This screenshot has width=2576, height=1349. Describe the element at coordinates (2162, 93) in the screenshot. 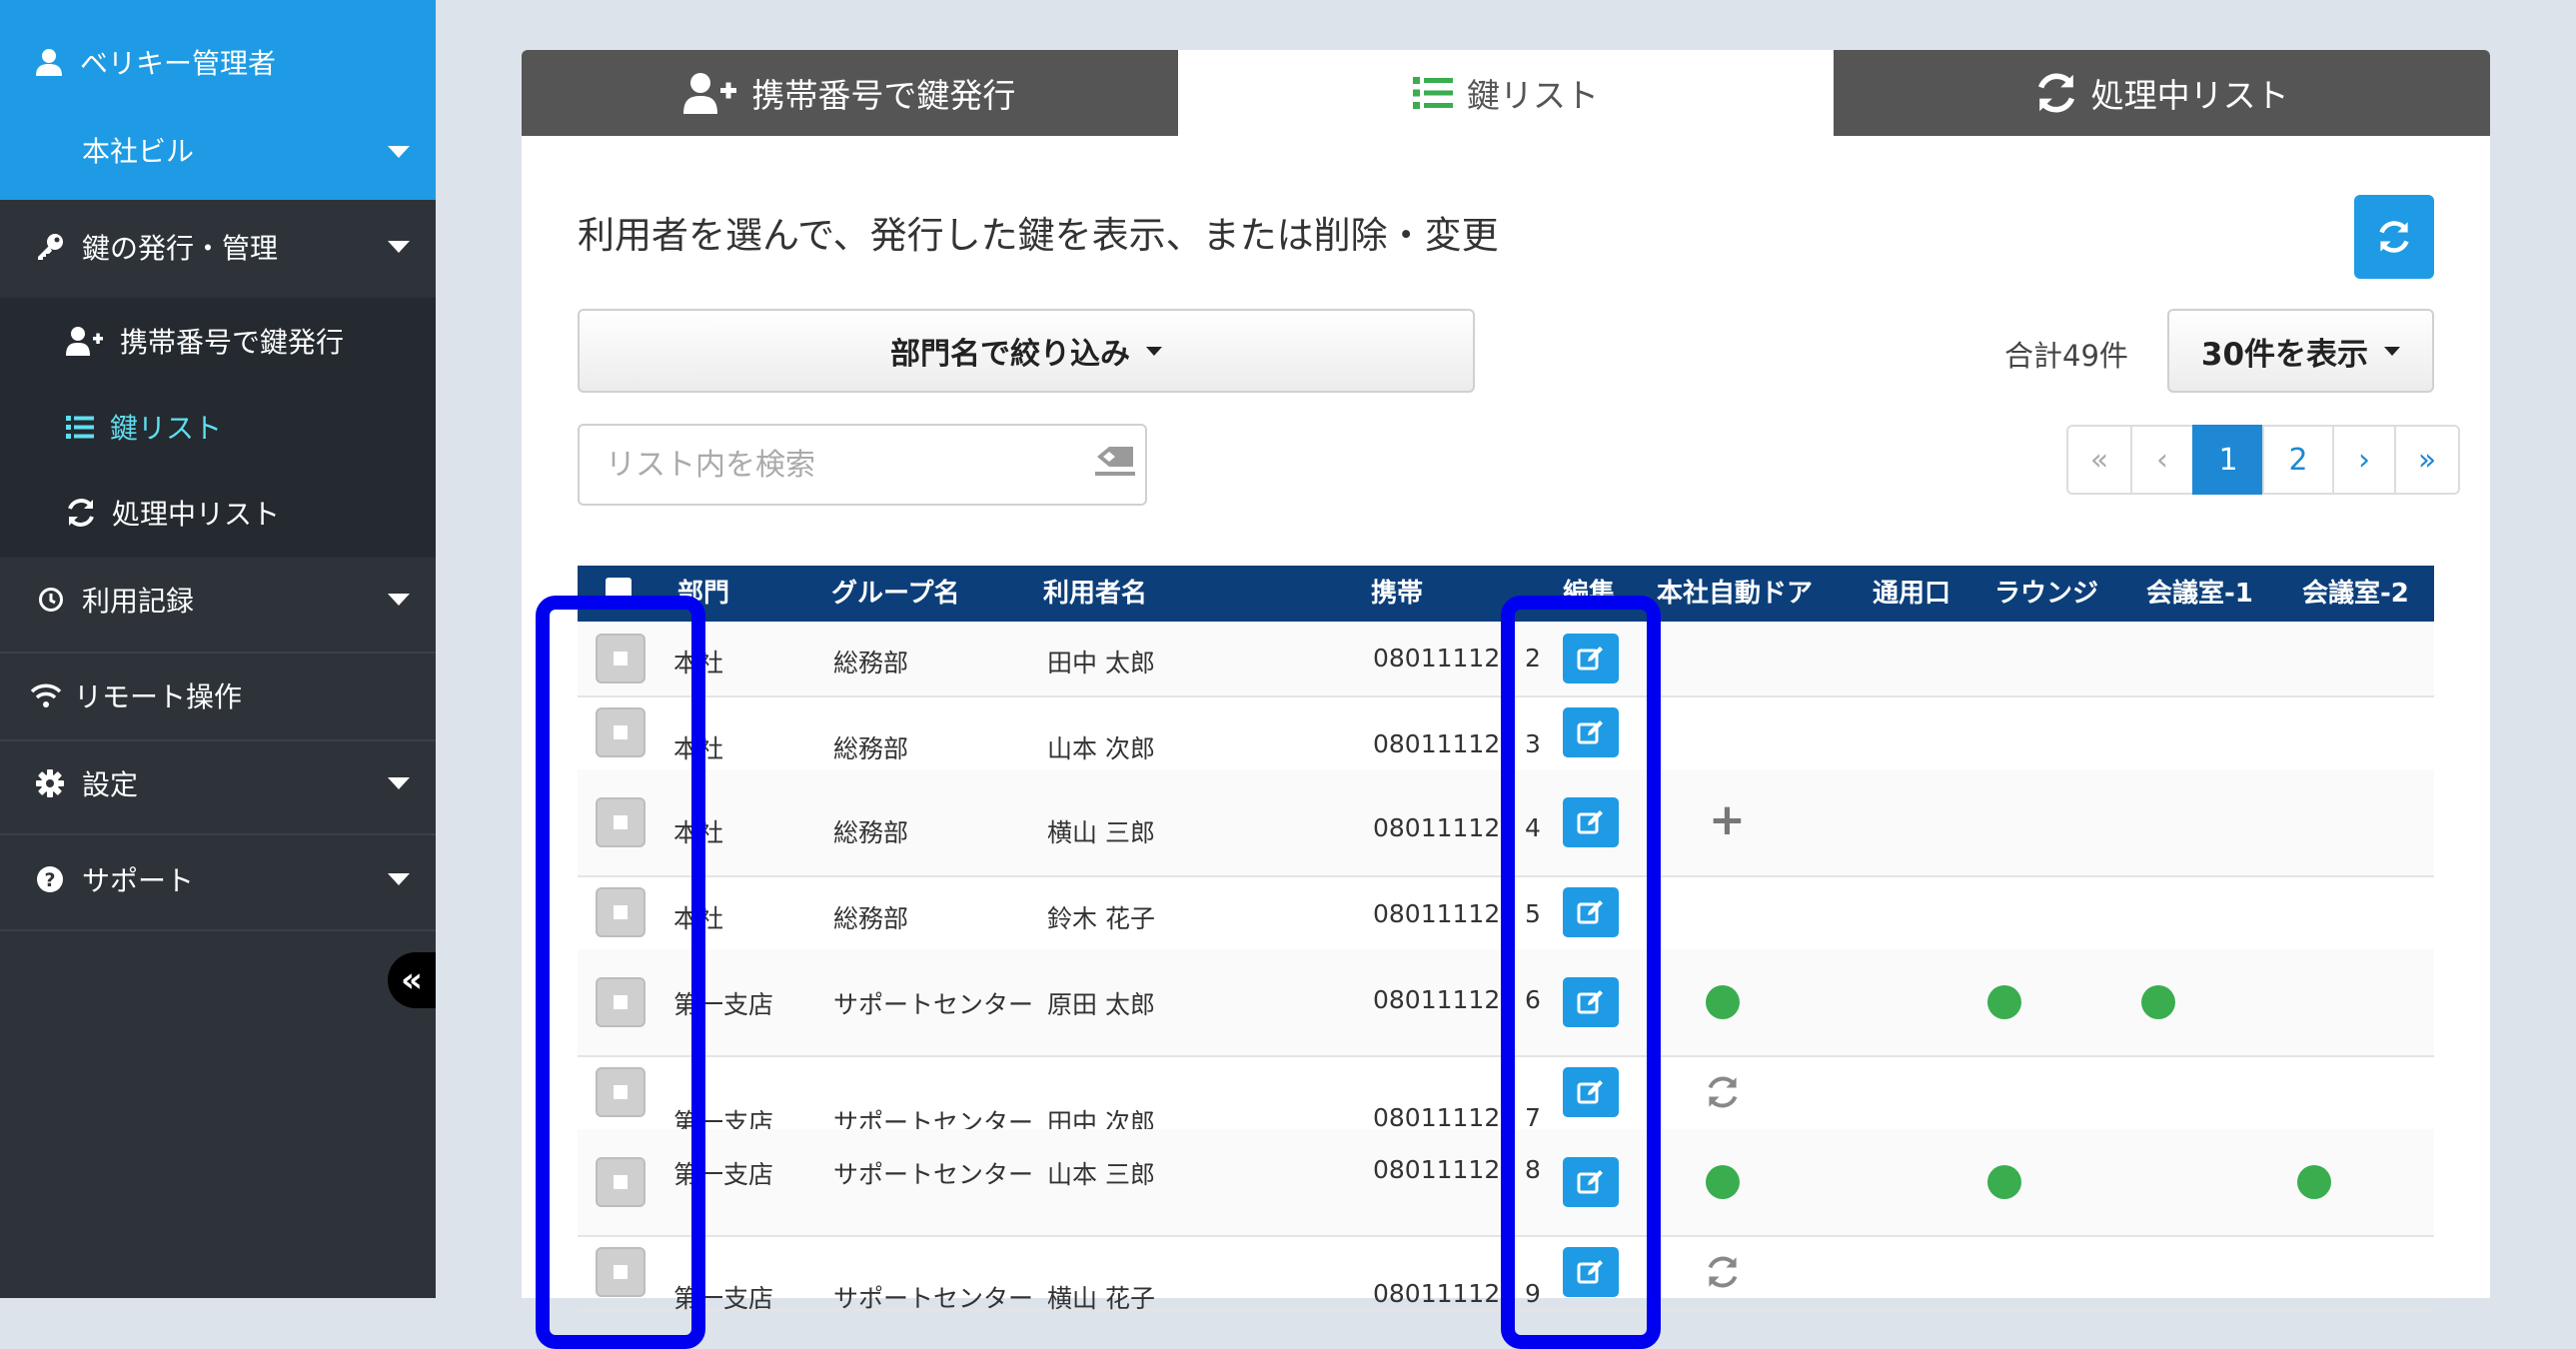

I see `tab-processing-list: 処理中リスト` at that location.